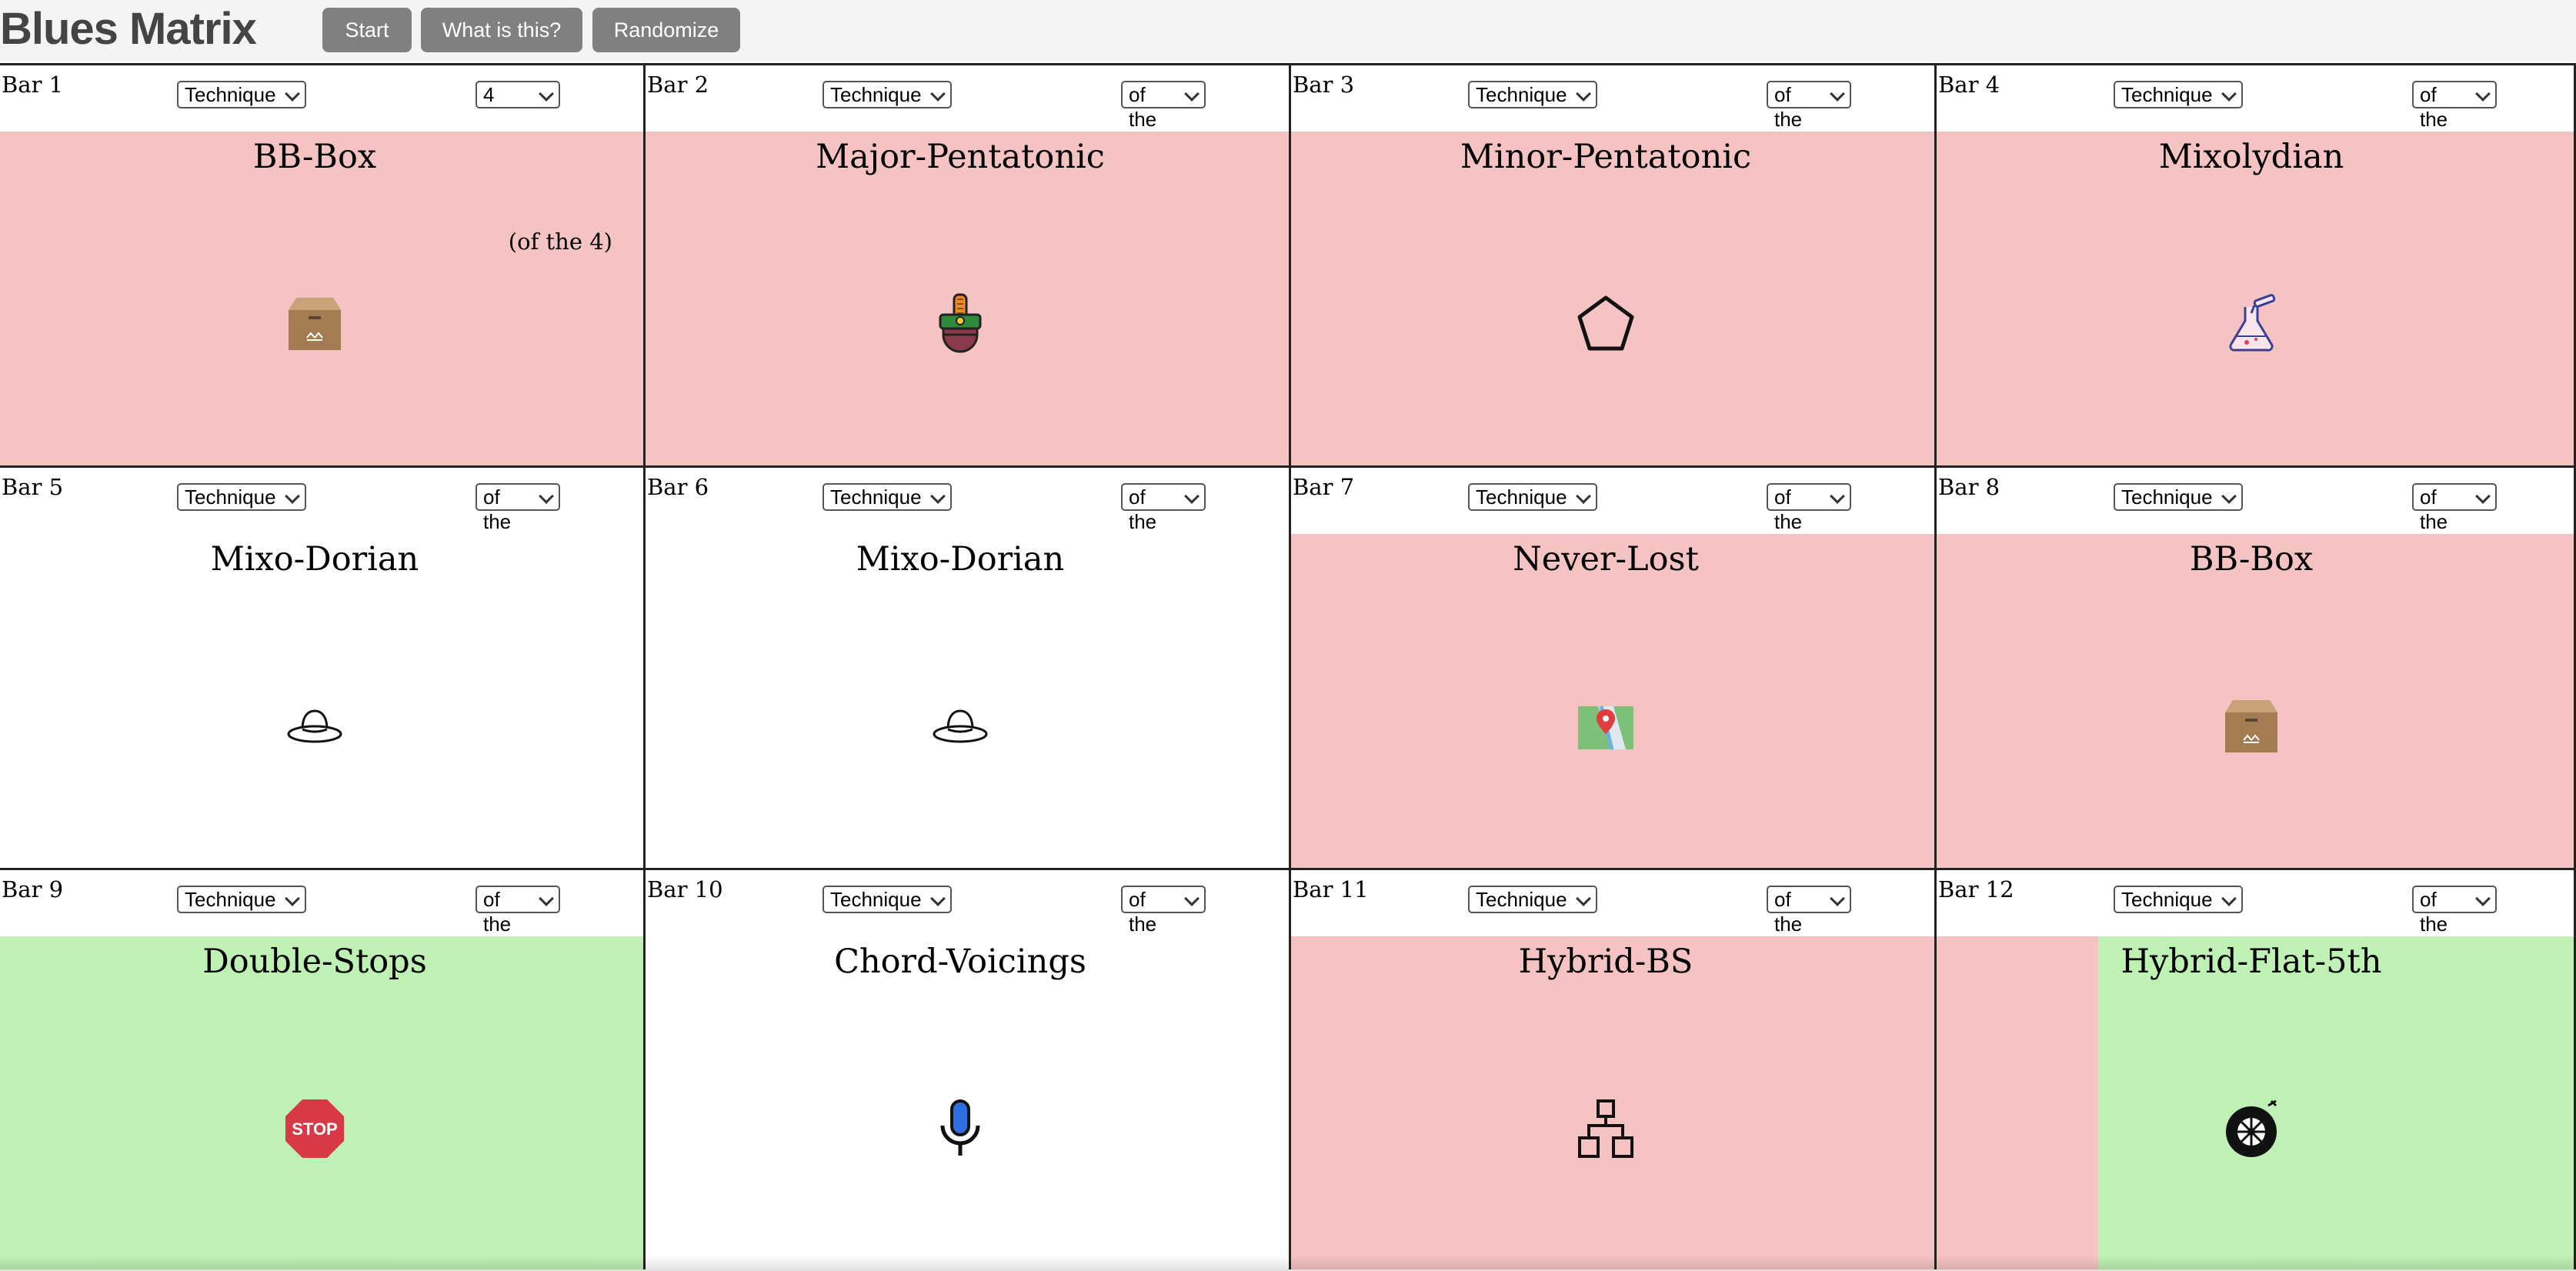 This screenshot has height=1271, width=2576. I want to click on bar-cell-12: Bar 12 Technique of the Hybrid-Flat-5th, so click(2256, 1069).